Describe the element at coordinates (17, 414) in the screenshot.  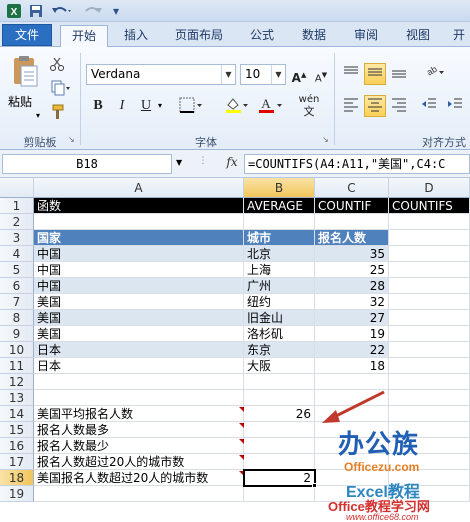
I see `row-header: 14` at that location.